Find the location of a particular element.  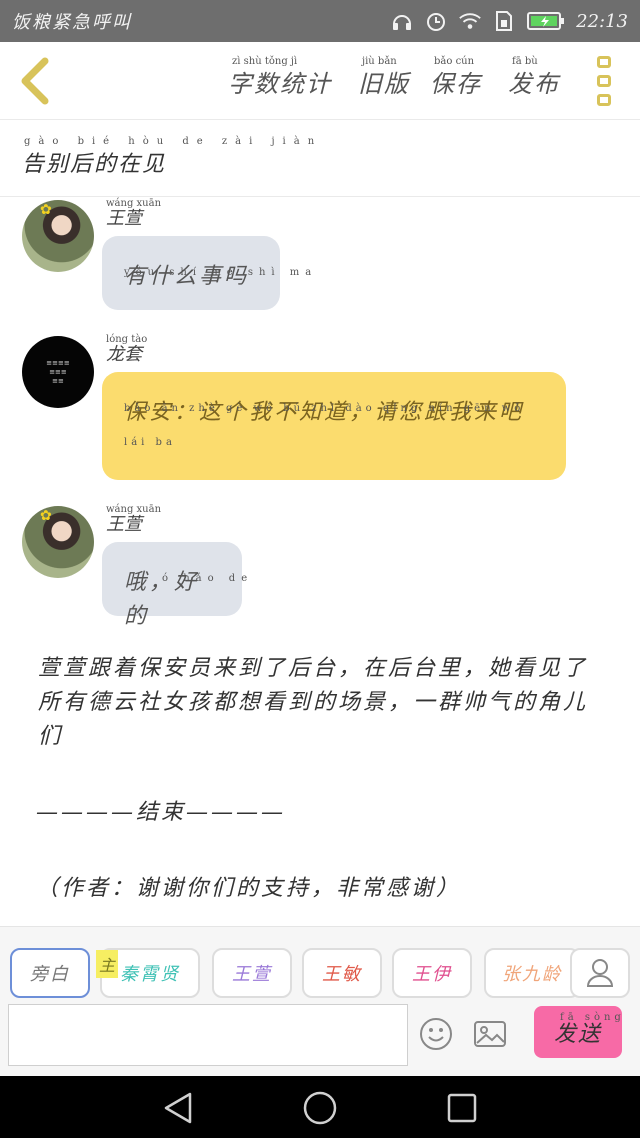

user-icon is located at coordinates (600, 973).